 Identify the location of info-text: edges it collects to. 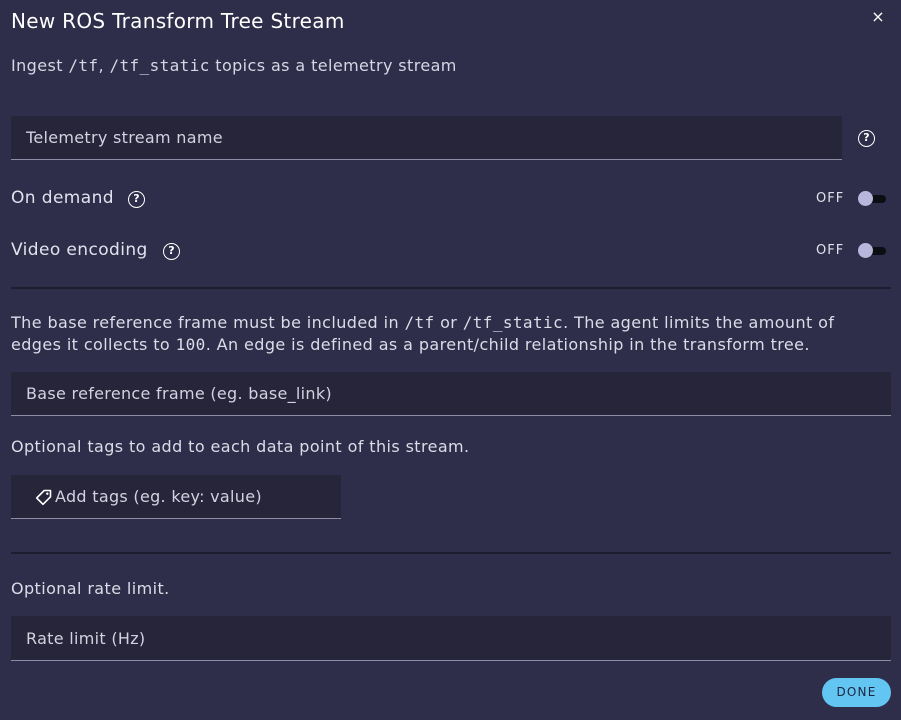
(93, 344).